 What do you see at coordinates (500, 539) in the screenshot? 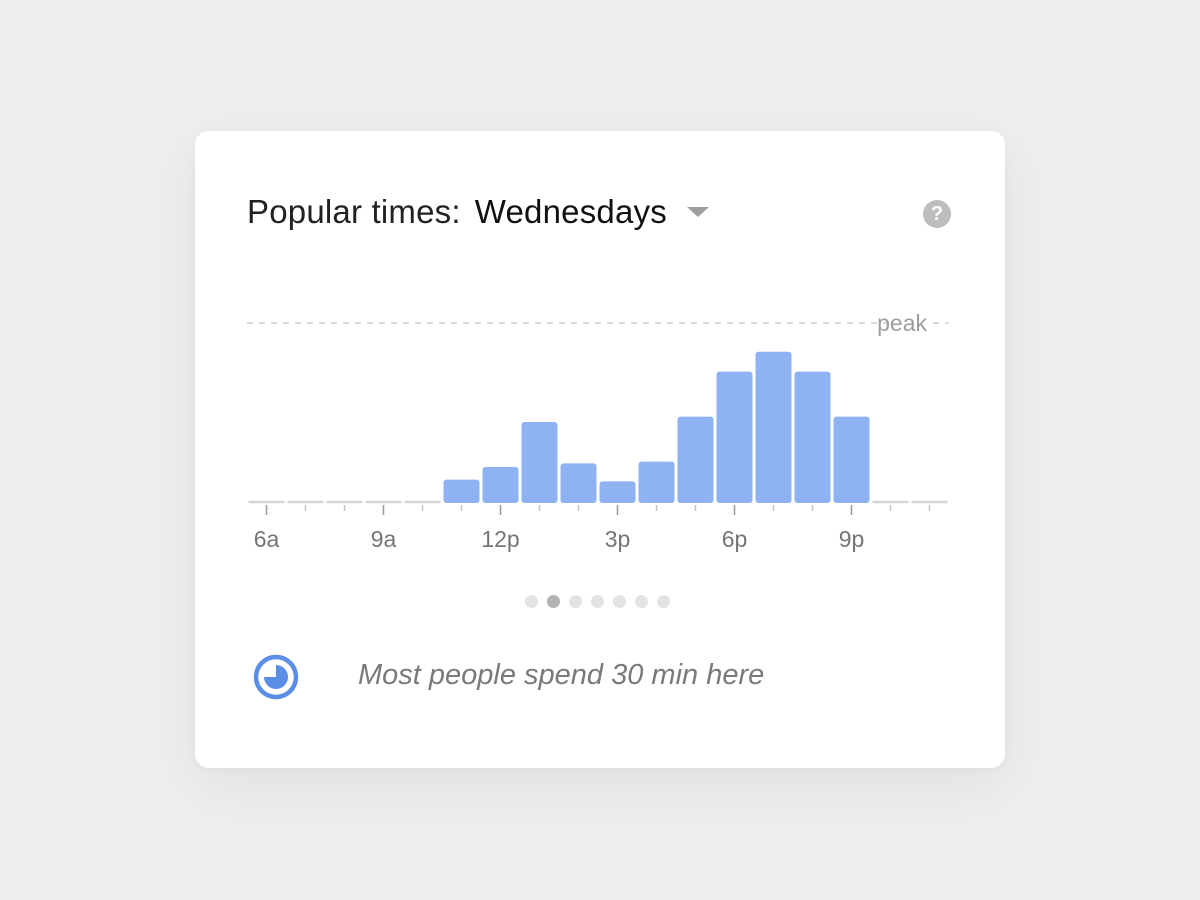
I see `tick-label-12p: 12p` at bounding box center [500, 539].